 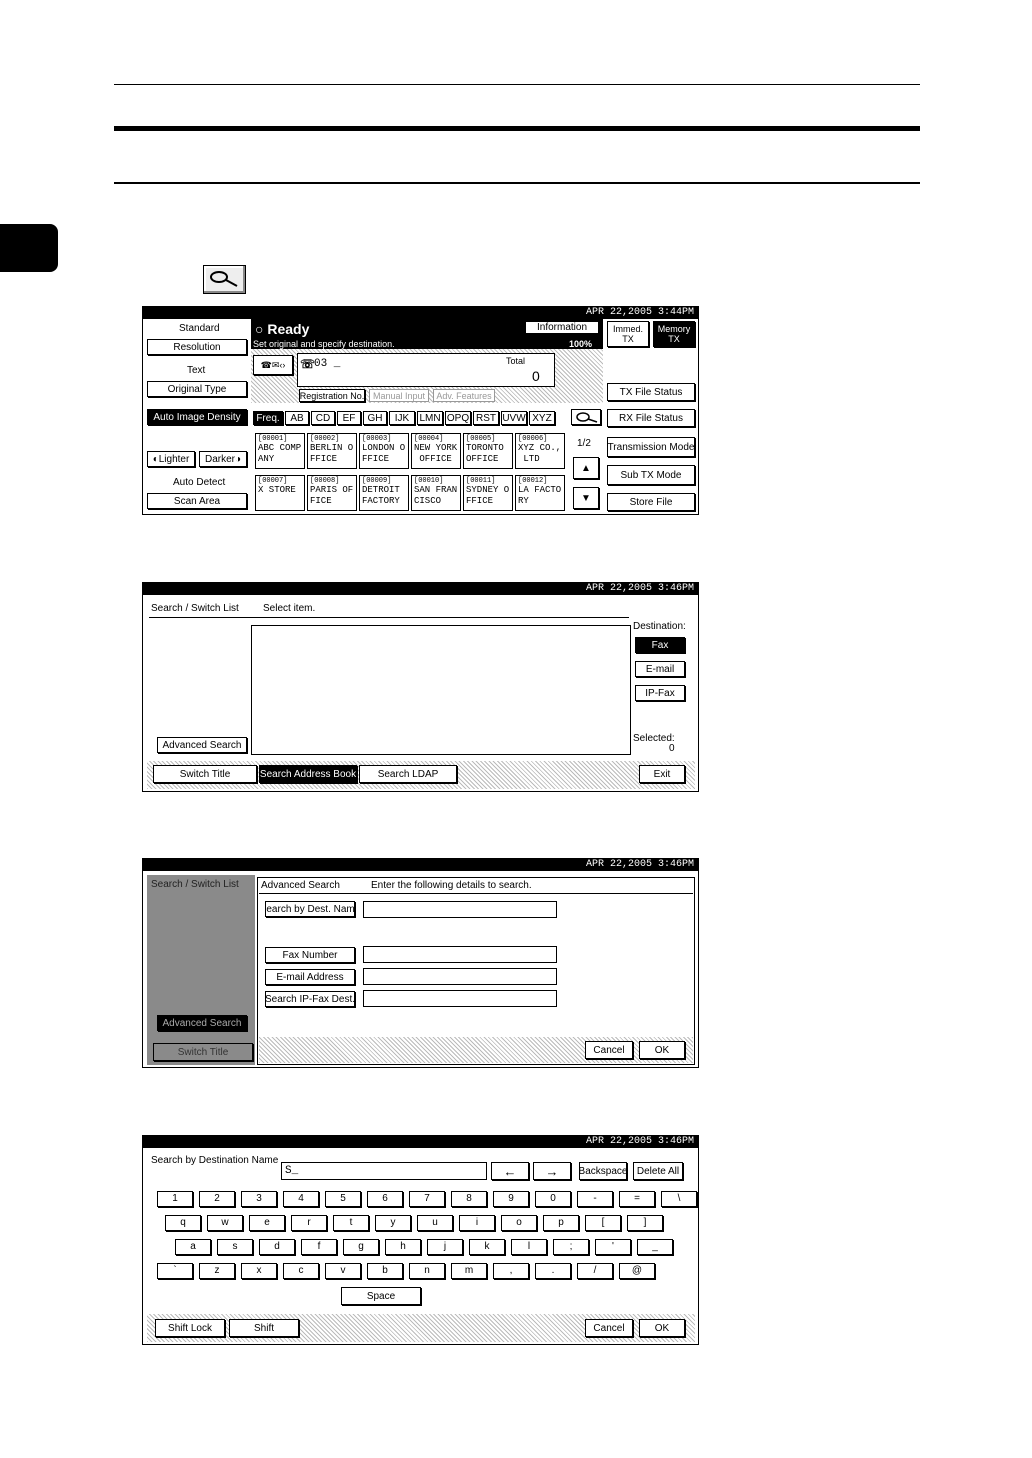 What do you see at coordinates (645, 1223) in the screenshot?
I see `key: ]` at bounding box center [645, 1223].